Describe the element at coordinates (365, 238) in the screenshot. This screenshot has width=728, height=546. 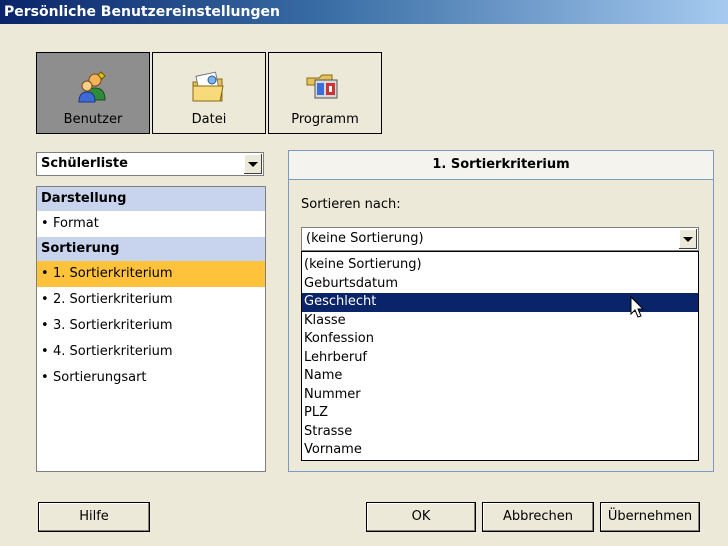
I see `sort-by-value: (keine Sortierung)` at that location.